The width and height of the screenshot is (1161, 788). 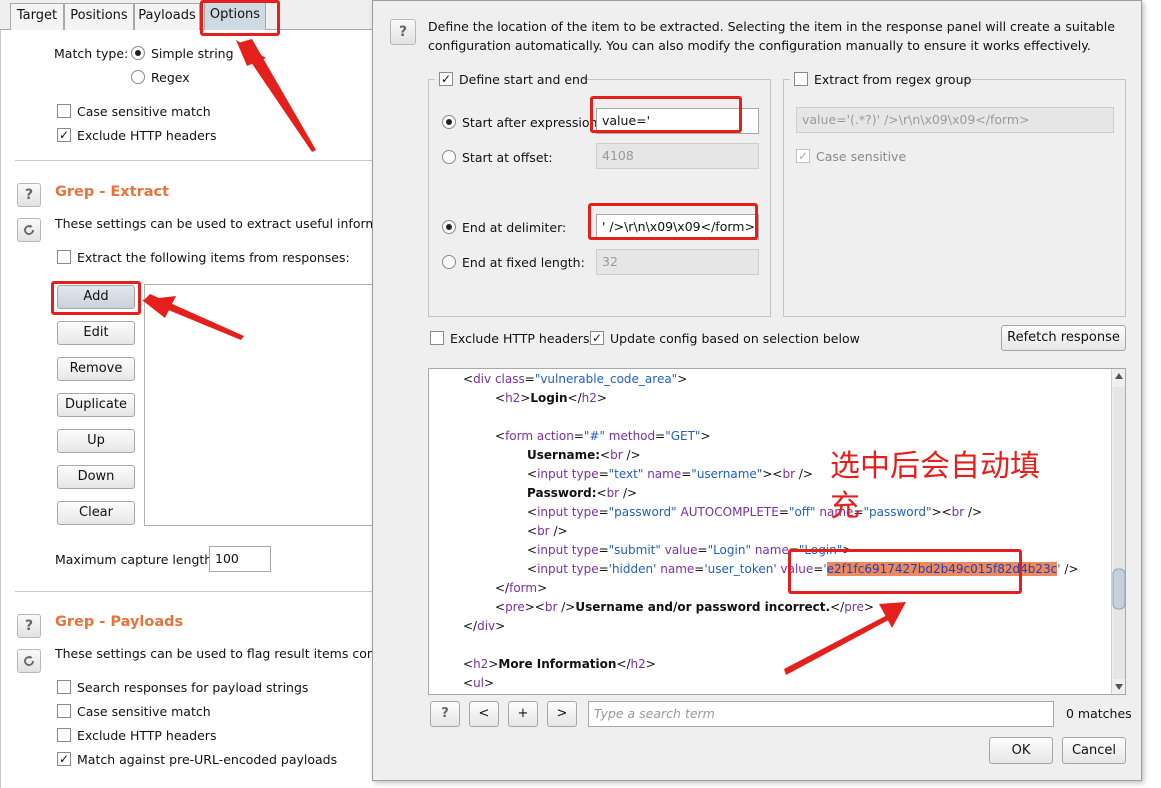 What do you see at coordinates (845, 506) in the screenshot?
I see `annotation-text-line2: 充` at bounding box center [845, 506].